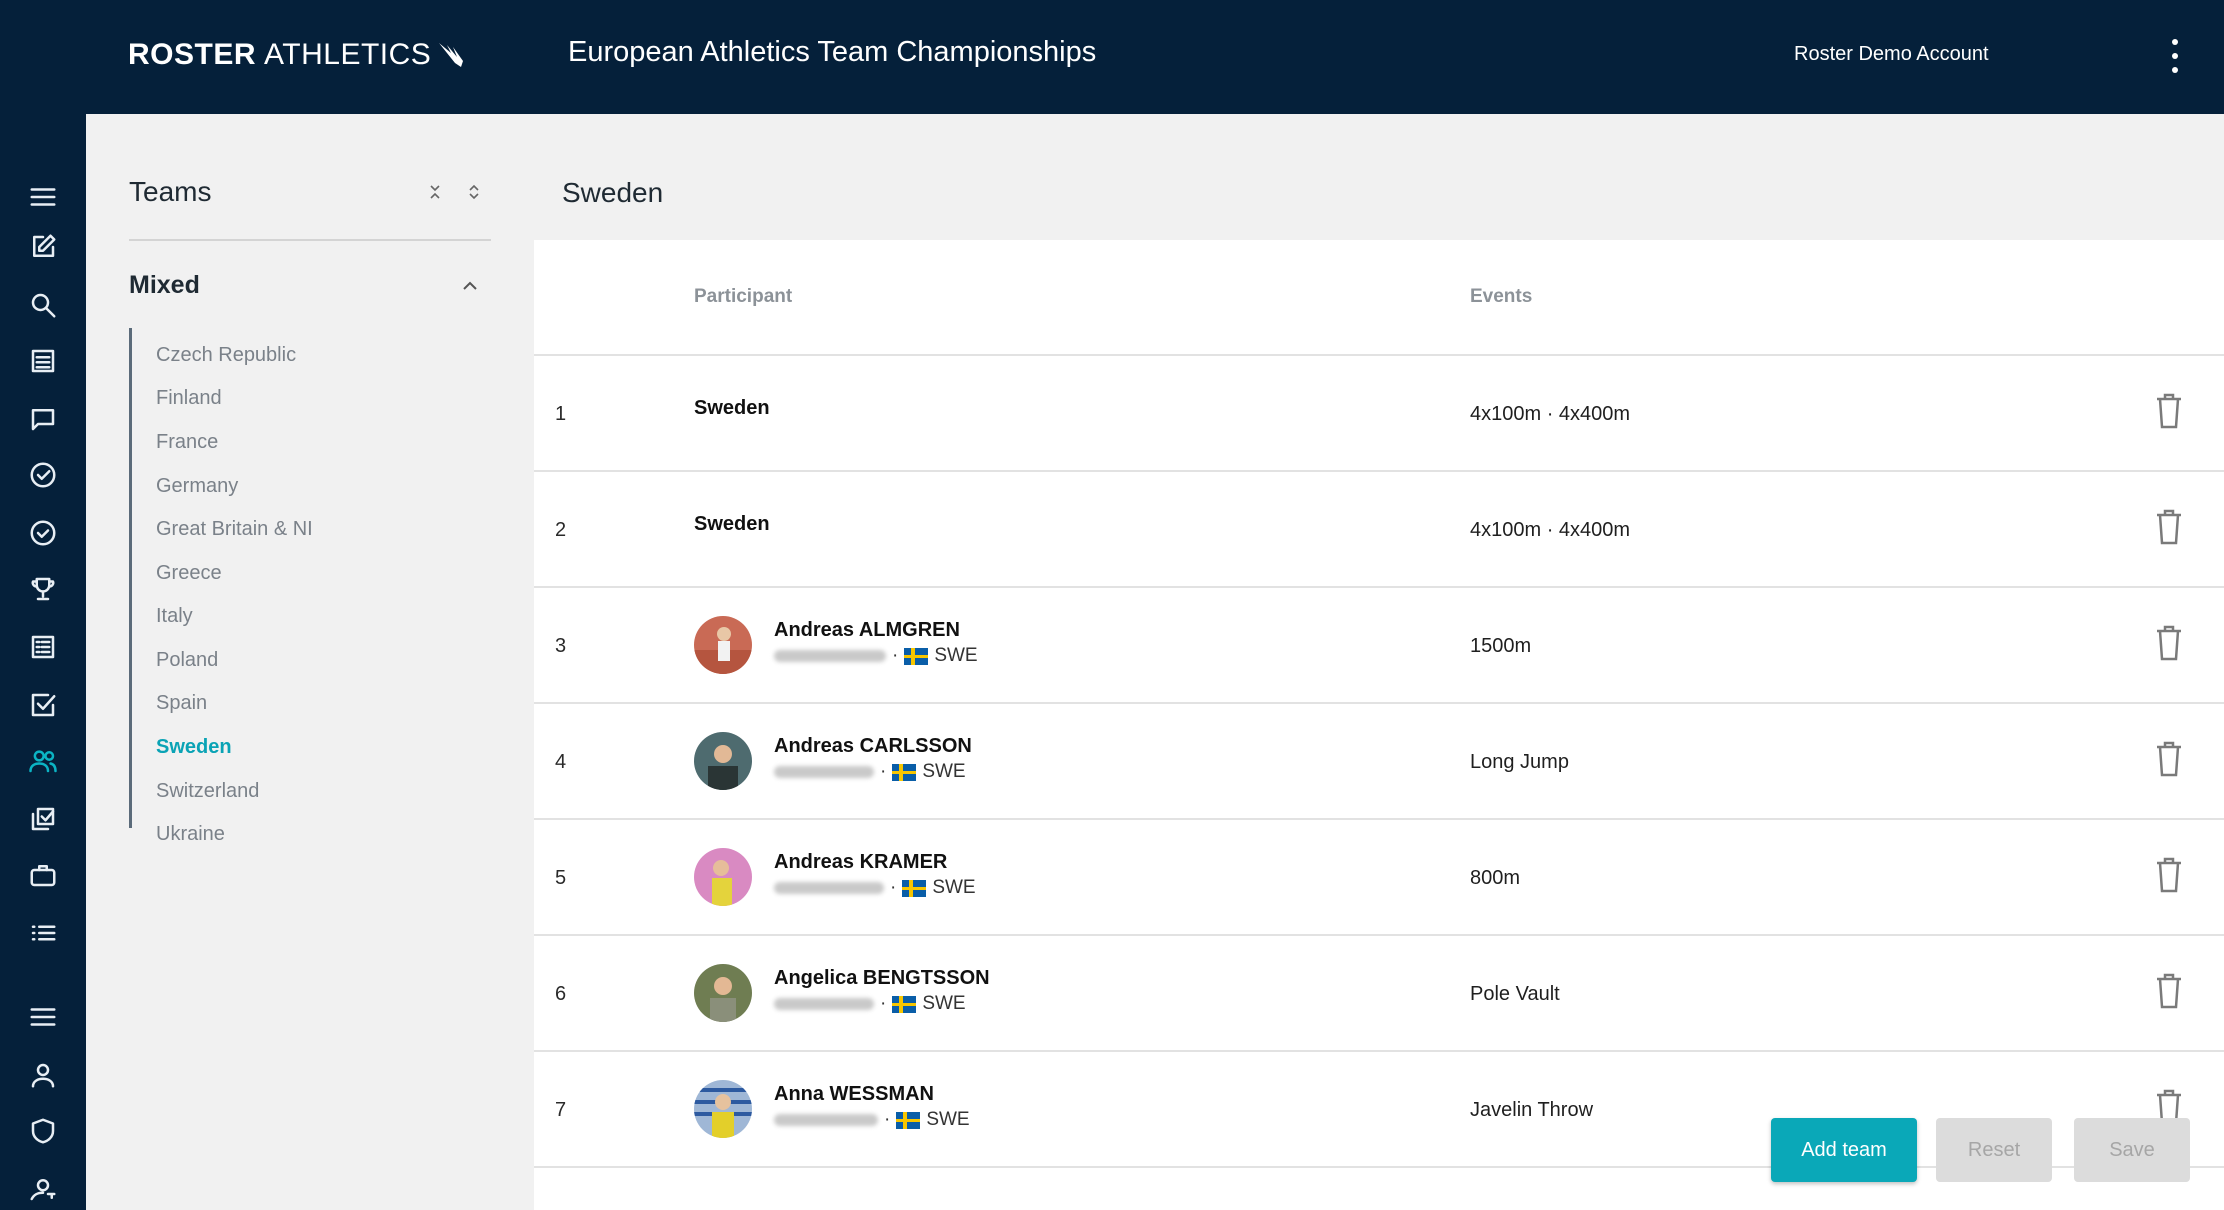  What do you see at coordinates (43, 305) in the screenshot?
I see `search-icon` at bounding box center [43, 305].